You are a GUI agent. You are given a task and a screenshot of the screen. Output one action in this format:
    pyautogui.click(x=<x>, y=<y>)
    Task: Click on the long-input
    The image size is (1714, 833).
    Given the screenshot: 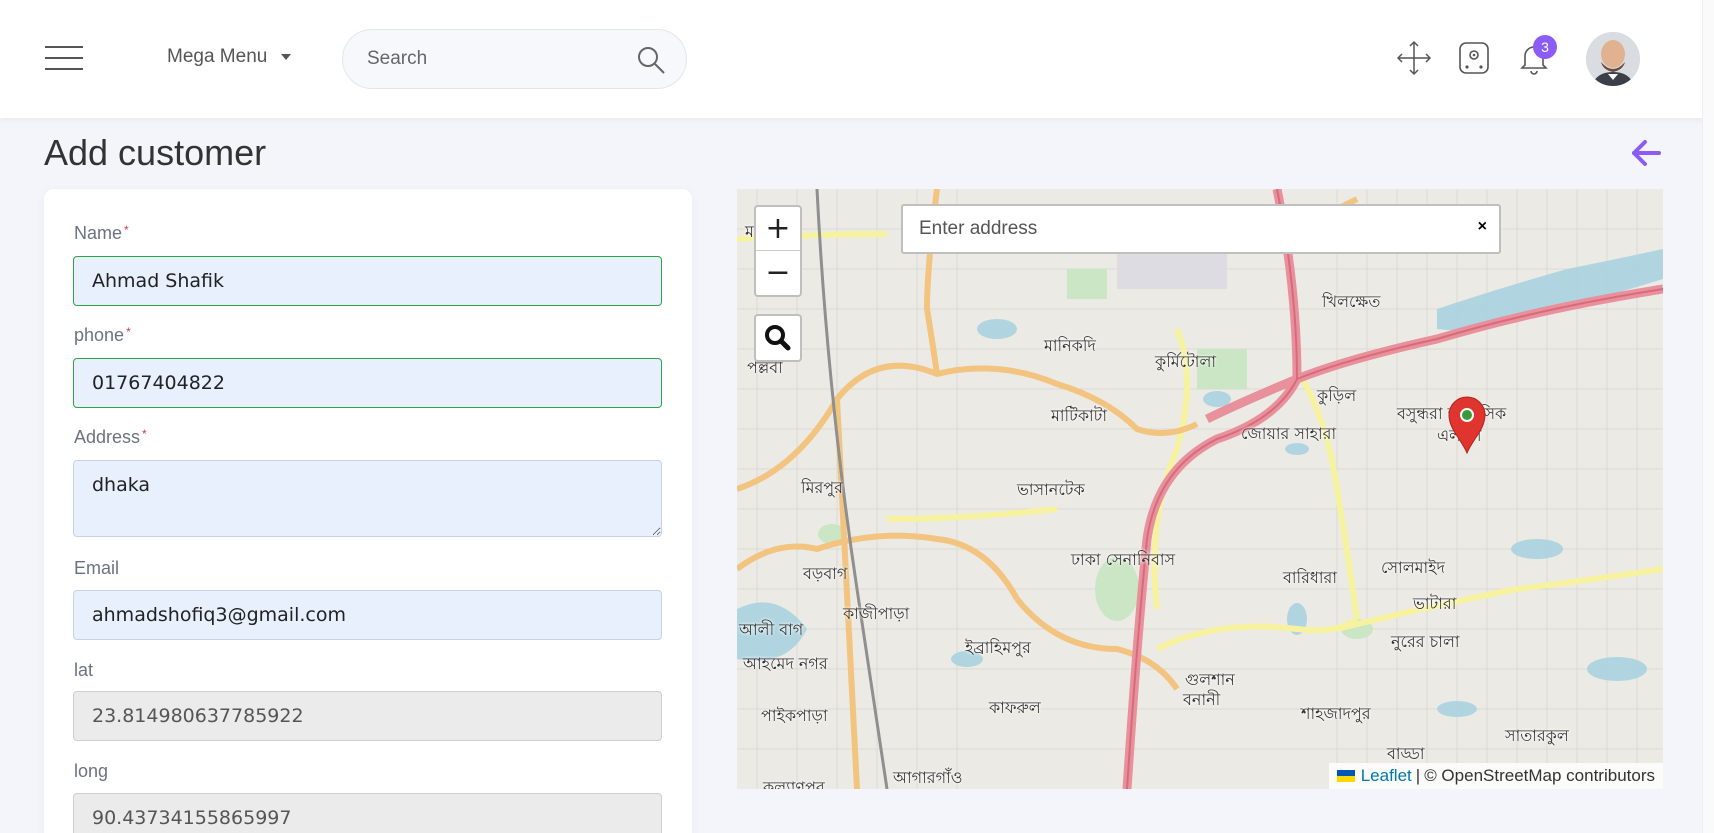 What is the action you would take?
    pyautogui.click(x=367, y=813)
    